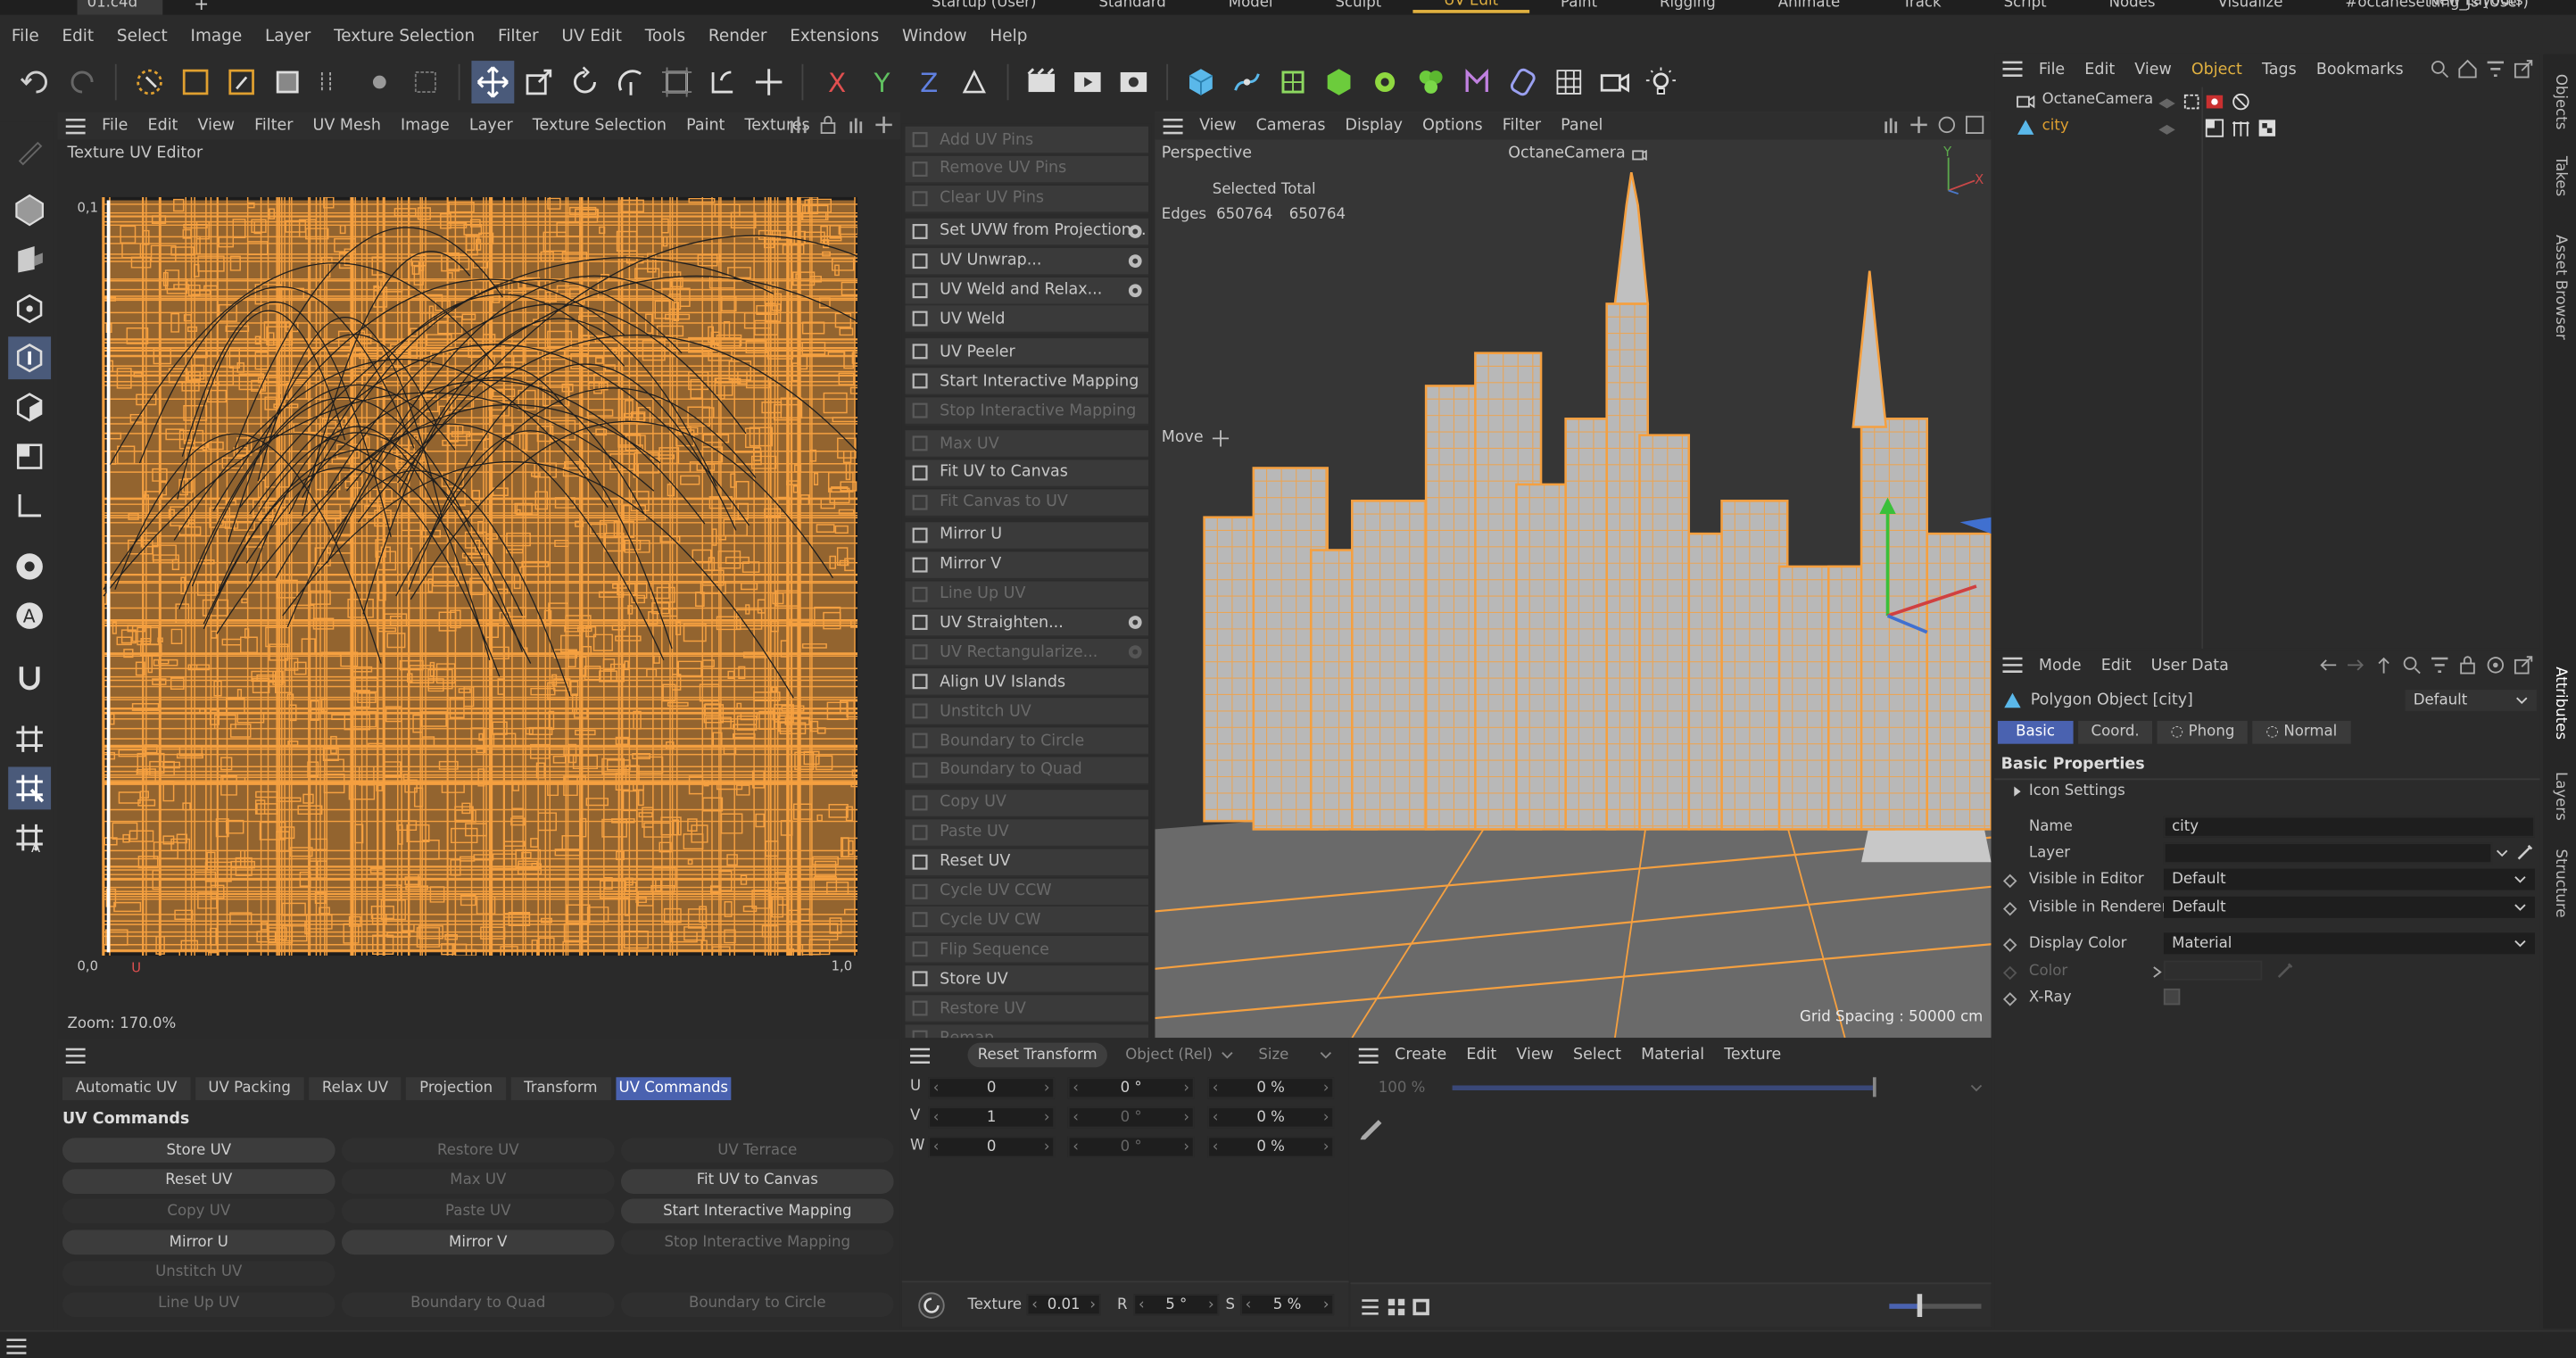 The image size is (2576, 1358). Describe the element at coordinates (478, 1304) in the screenshot. I see `boundary-to-quad-button: Boundary to Quad` at that location.